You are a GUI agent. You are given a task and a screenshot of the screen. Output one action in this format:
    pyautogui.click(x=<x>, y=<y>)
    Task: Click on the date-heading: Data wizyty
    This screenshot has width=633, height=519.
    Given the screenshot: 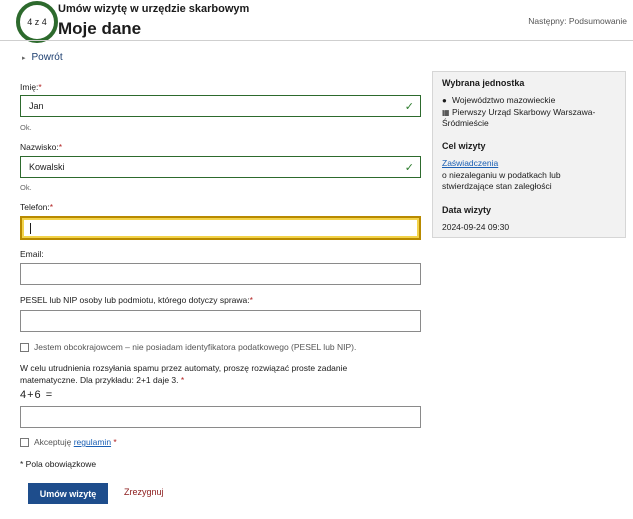 What is the action you would take?
    pyautogui.click(x=467, y=210)
    